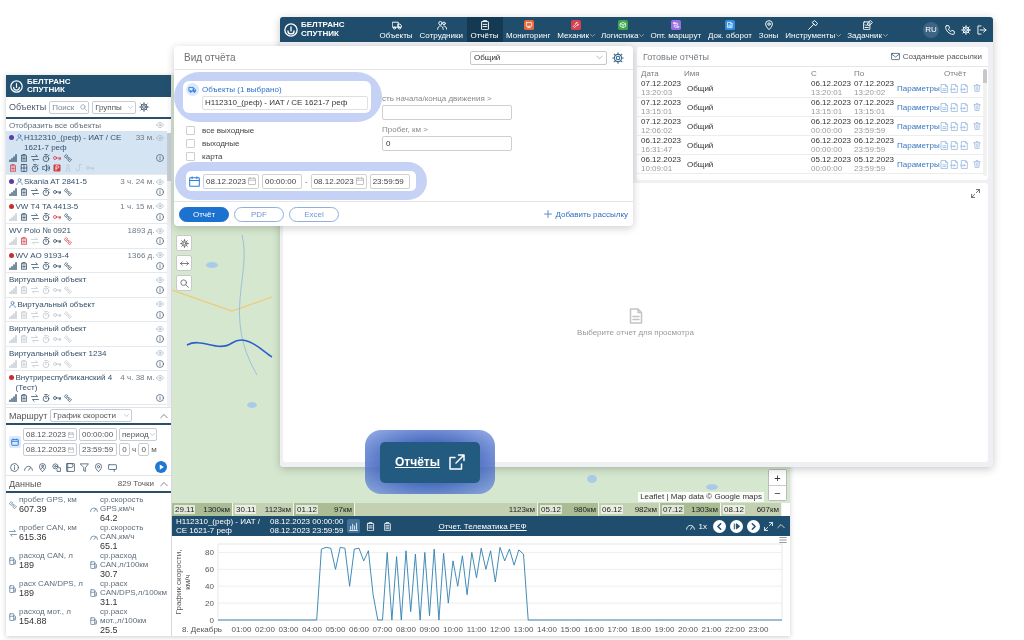  Describe the element at coordinates (690, 509) in the screenshot. I see `timeline-segment: 07.12 1303км` at that location.